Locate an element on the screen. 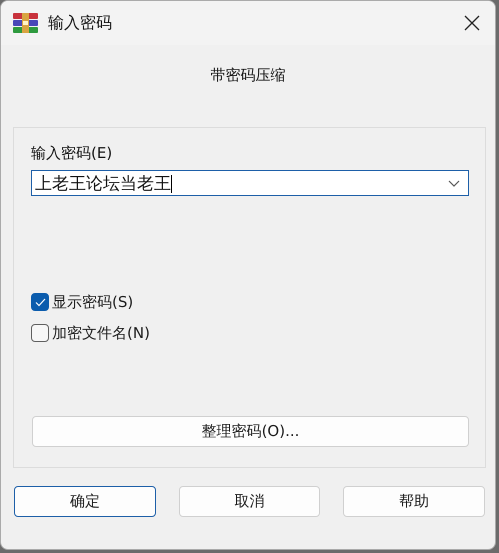 This screenshot has width=499, height=553. archive-icon is located at coordinates (25, 23).